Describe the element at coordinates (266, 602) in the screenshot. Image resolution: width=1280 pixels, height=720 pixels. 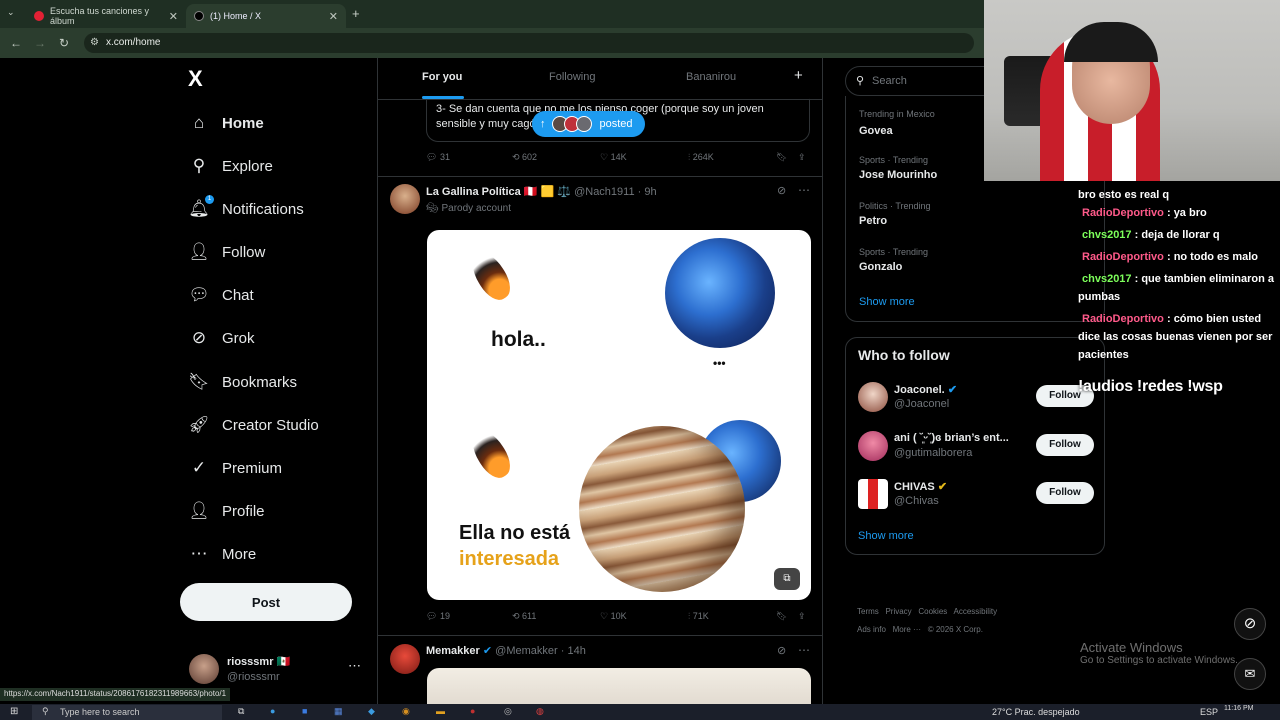
I see `post-button: Post` at that location.